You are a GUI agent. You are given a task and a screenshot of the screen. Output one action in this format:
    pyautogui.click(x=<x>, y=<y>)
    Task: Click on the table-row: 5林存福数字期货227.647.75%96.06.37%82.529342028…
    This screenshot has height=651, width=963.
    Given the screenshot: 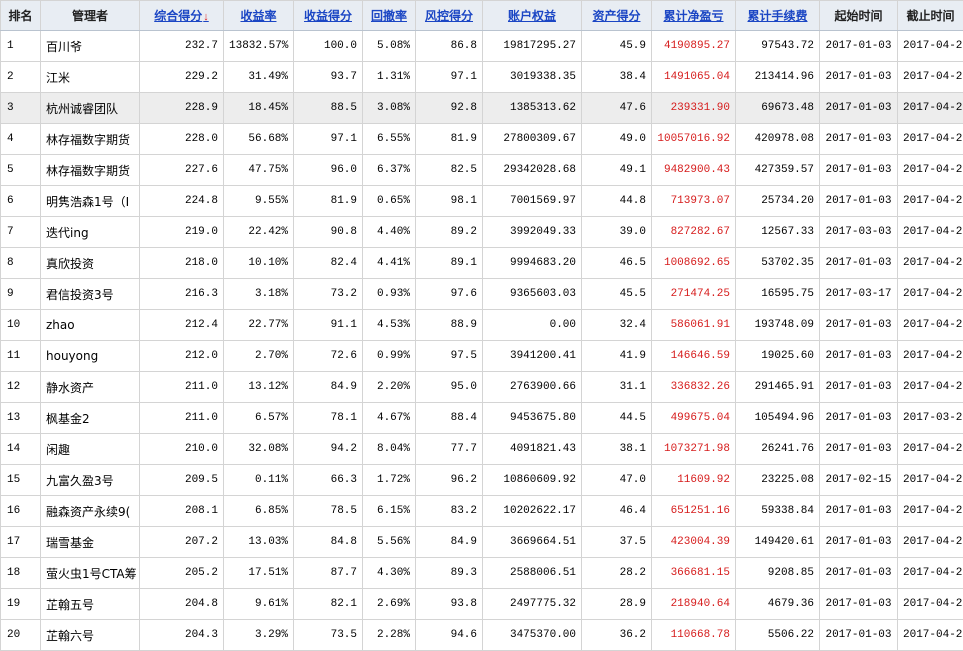 What is the action you would take?
    pyautogui.click(x=482, y=170)
    